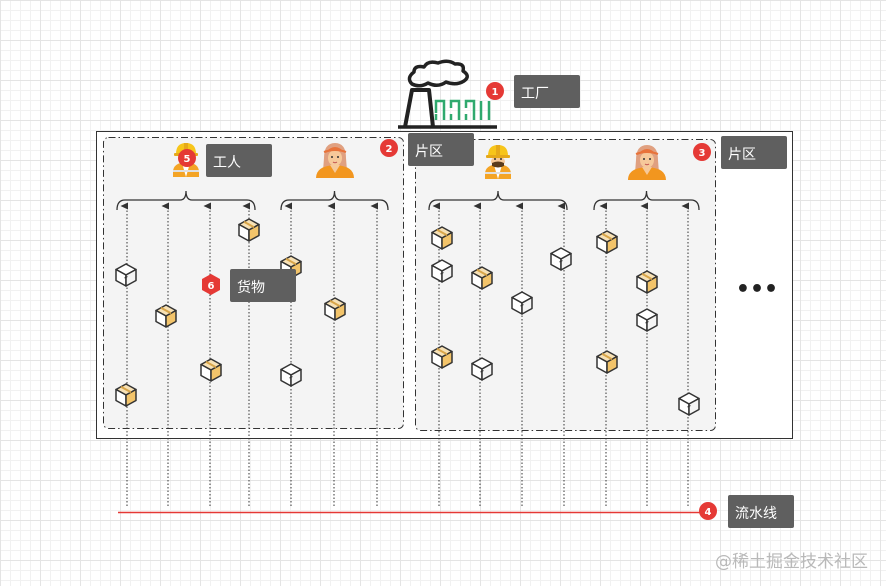 The width and height of the screenshot is (886, 586). I want to click on svg-text: 工厂, so click(535, 94).